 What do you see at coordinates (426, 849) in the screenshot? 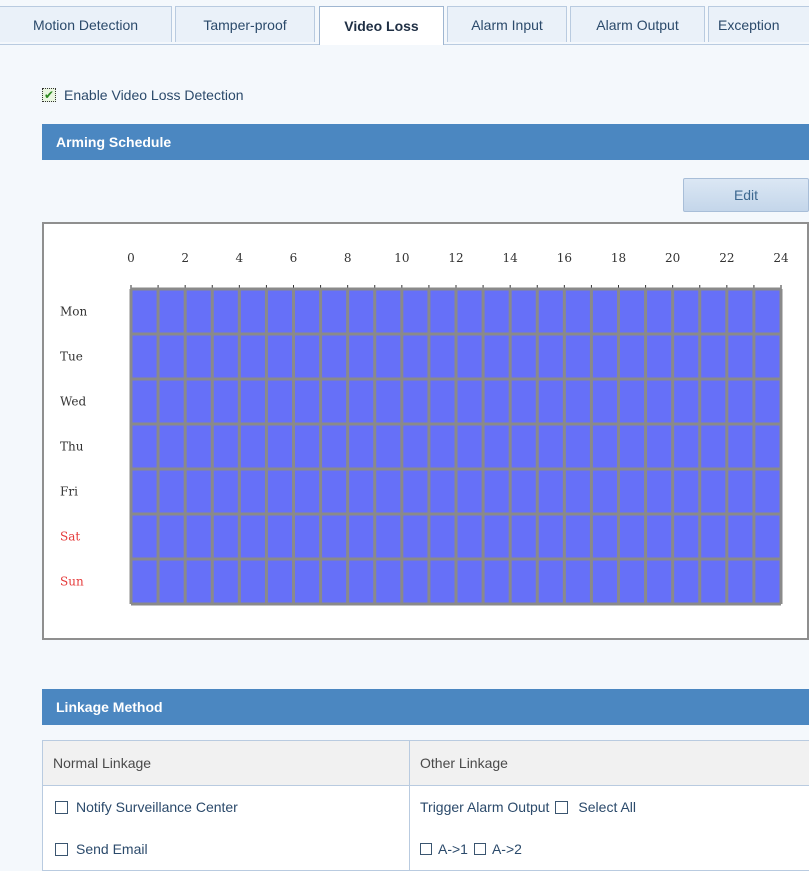
I see `output-a1-checkbox` at bounding box center [426, 849].